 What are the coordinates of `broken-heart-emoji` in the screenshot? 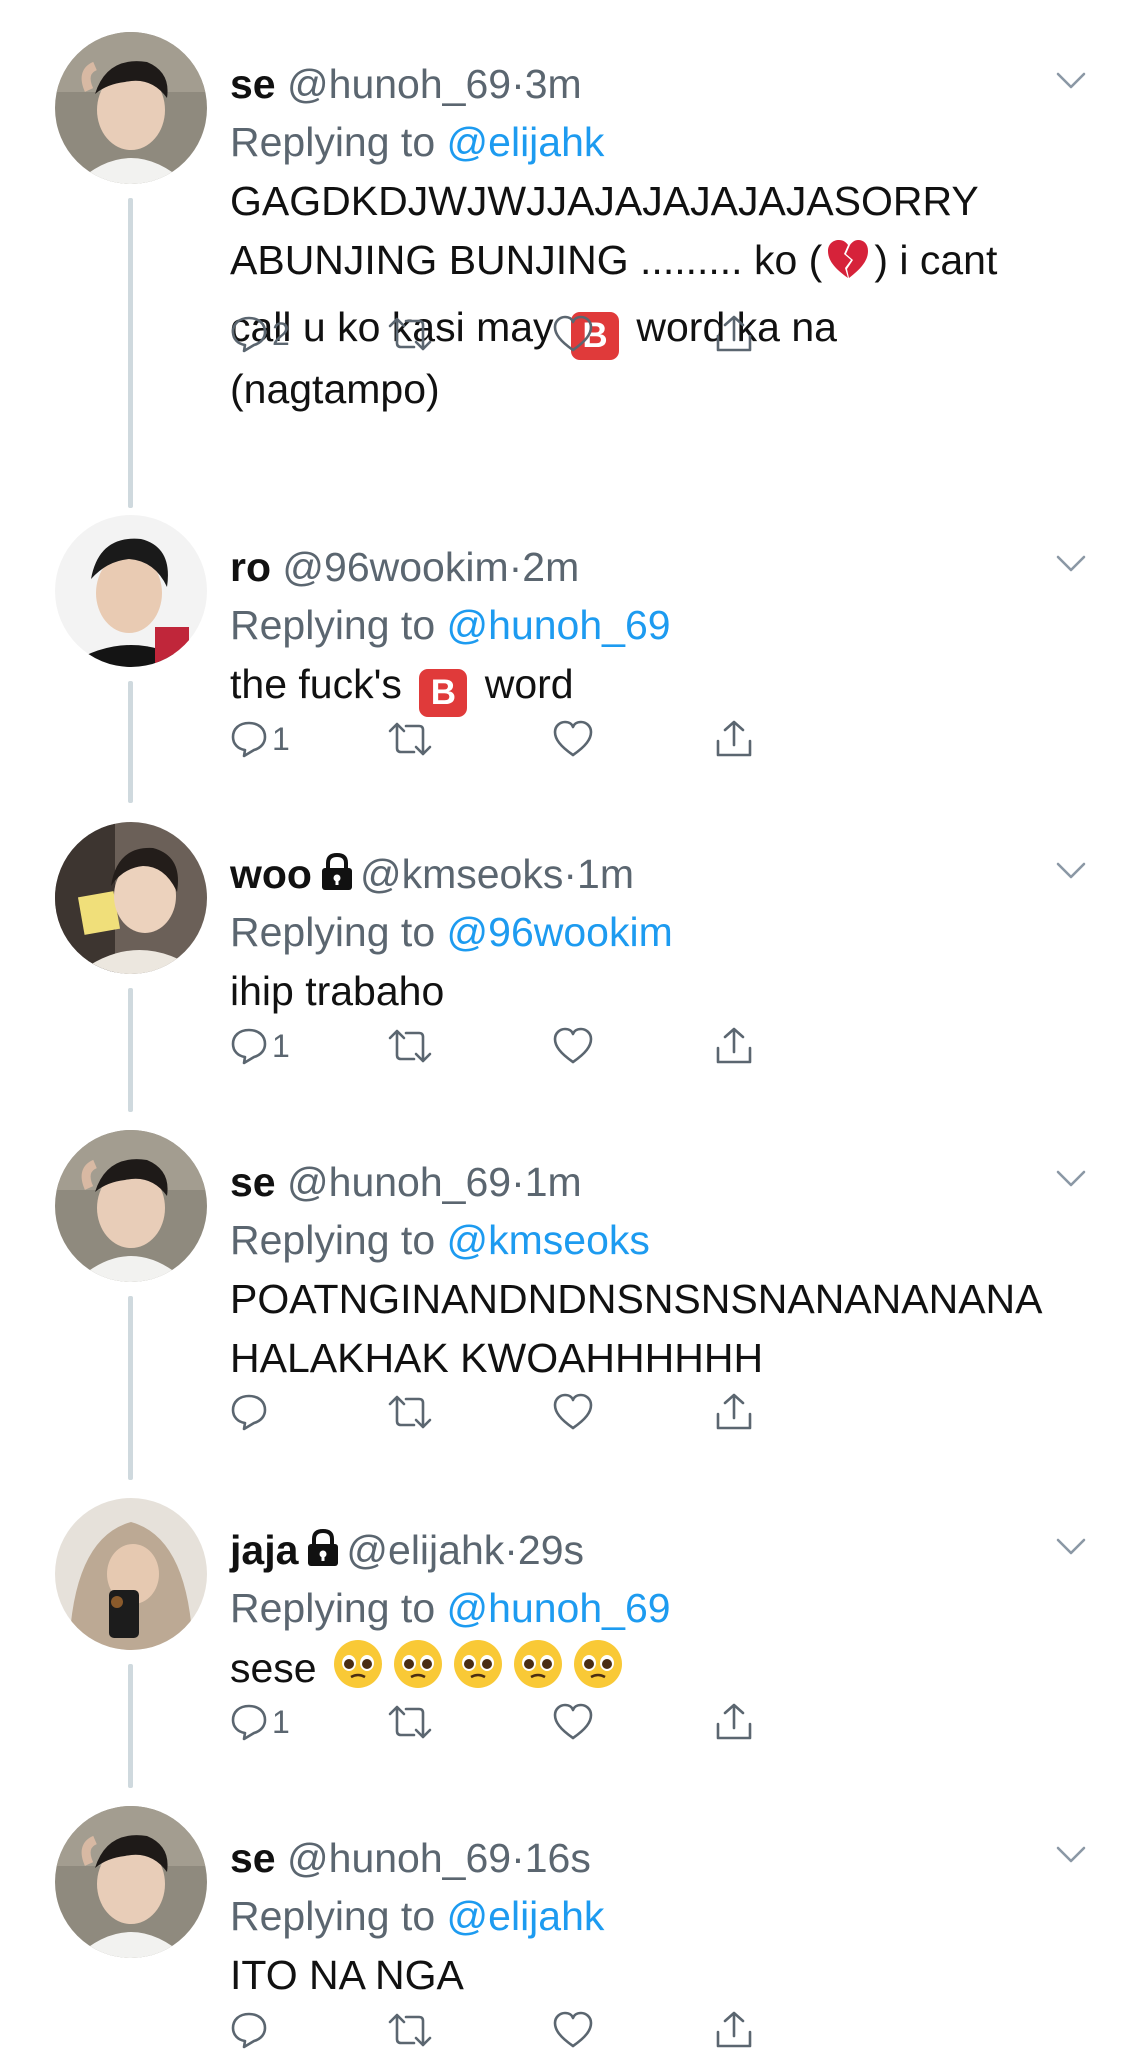 It's located at (848, 268).